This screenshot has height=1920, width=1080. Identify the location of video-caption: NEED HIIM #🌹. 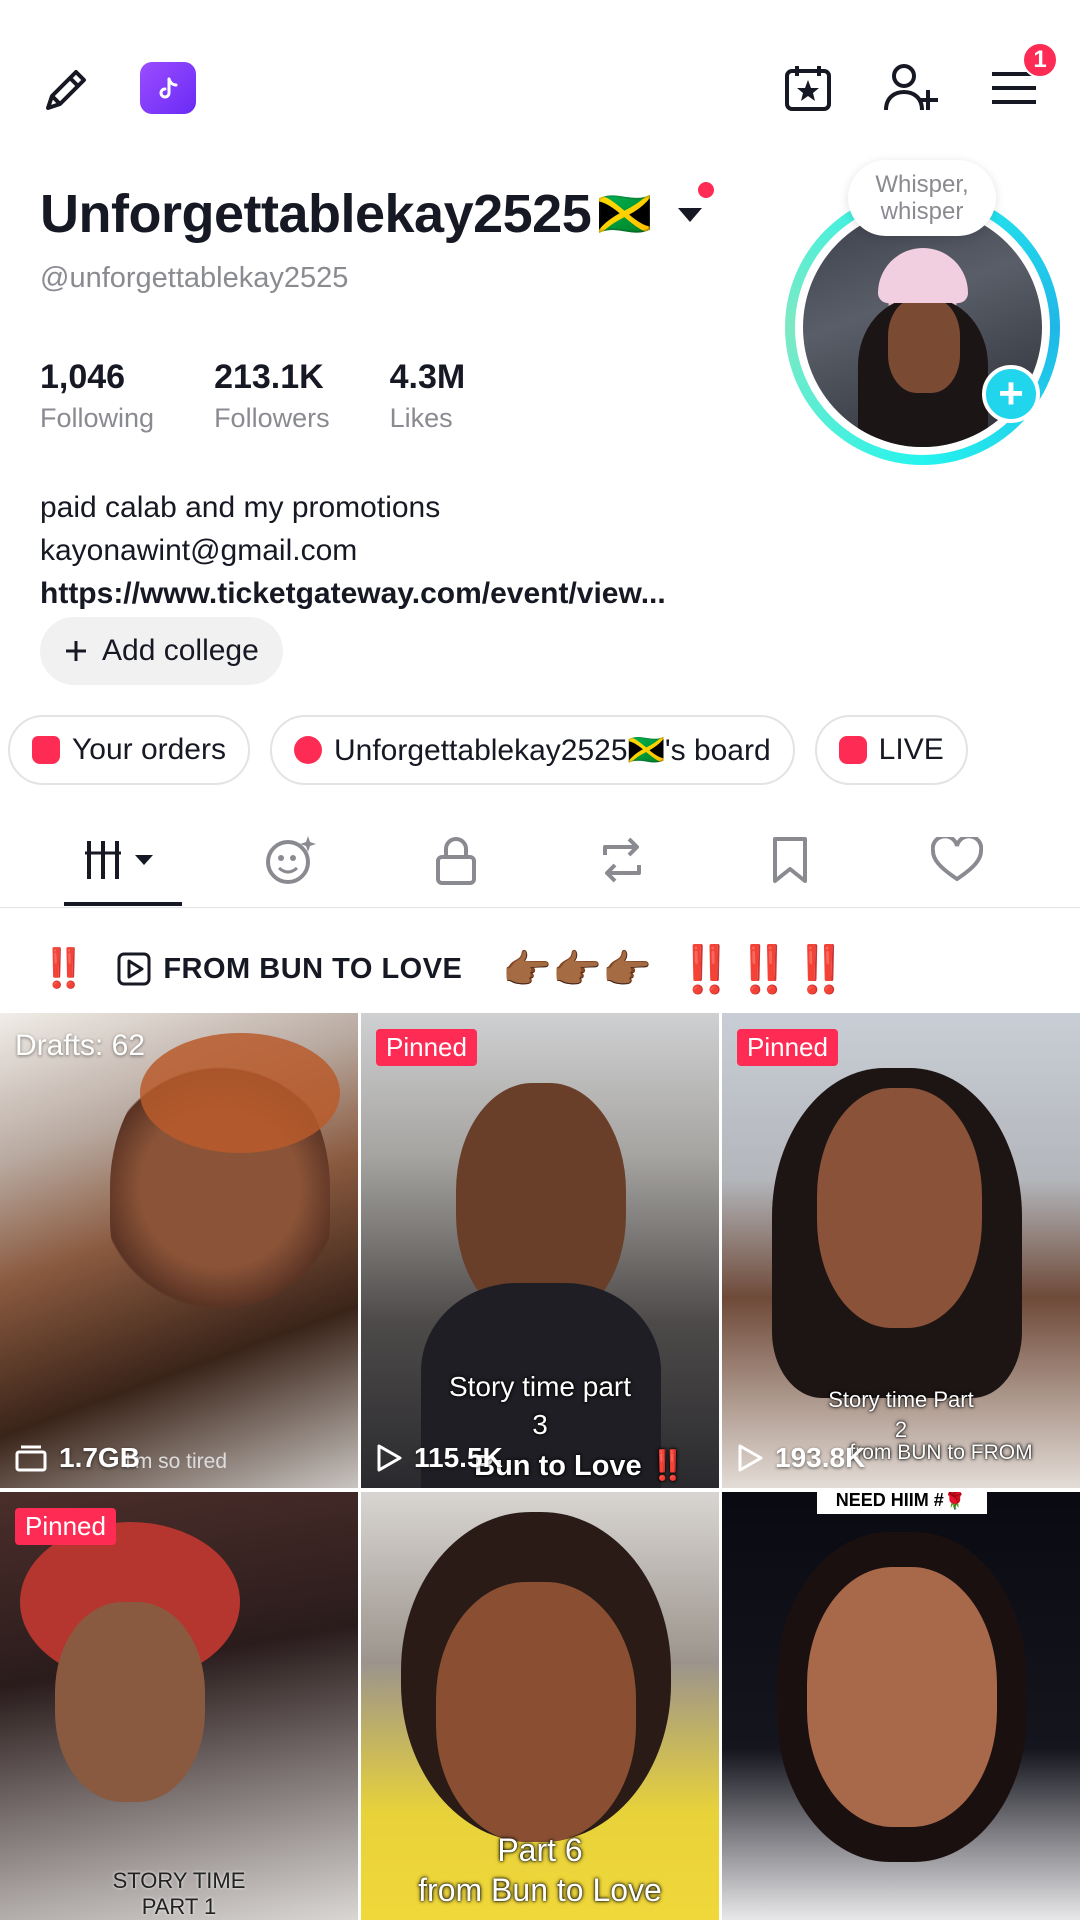
(901, 1501).